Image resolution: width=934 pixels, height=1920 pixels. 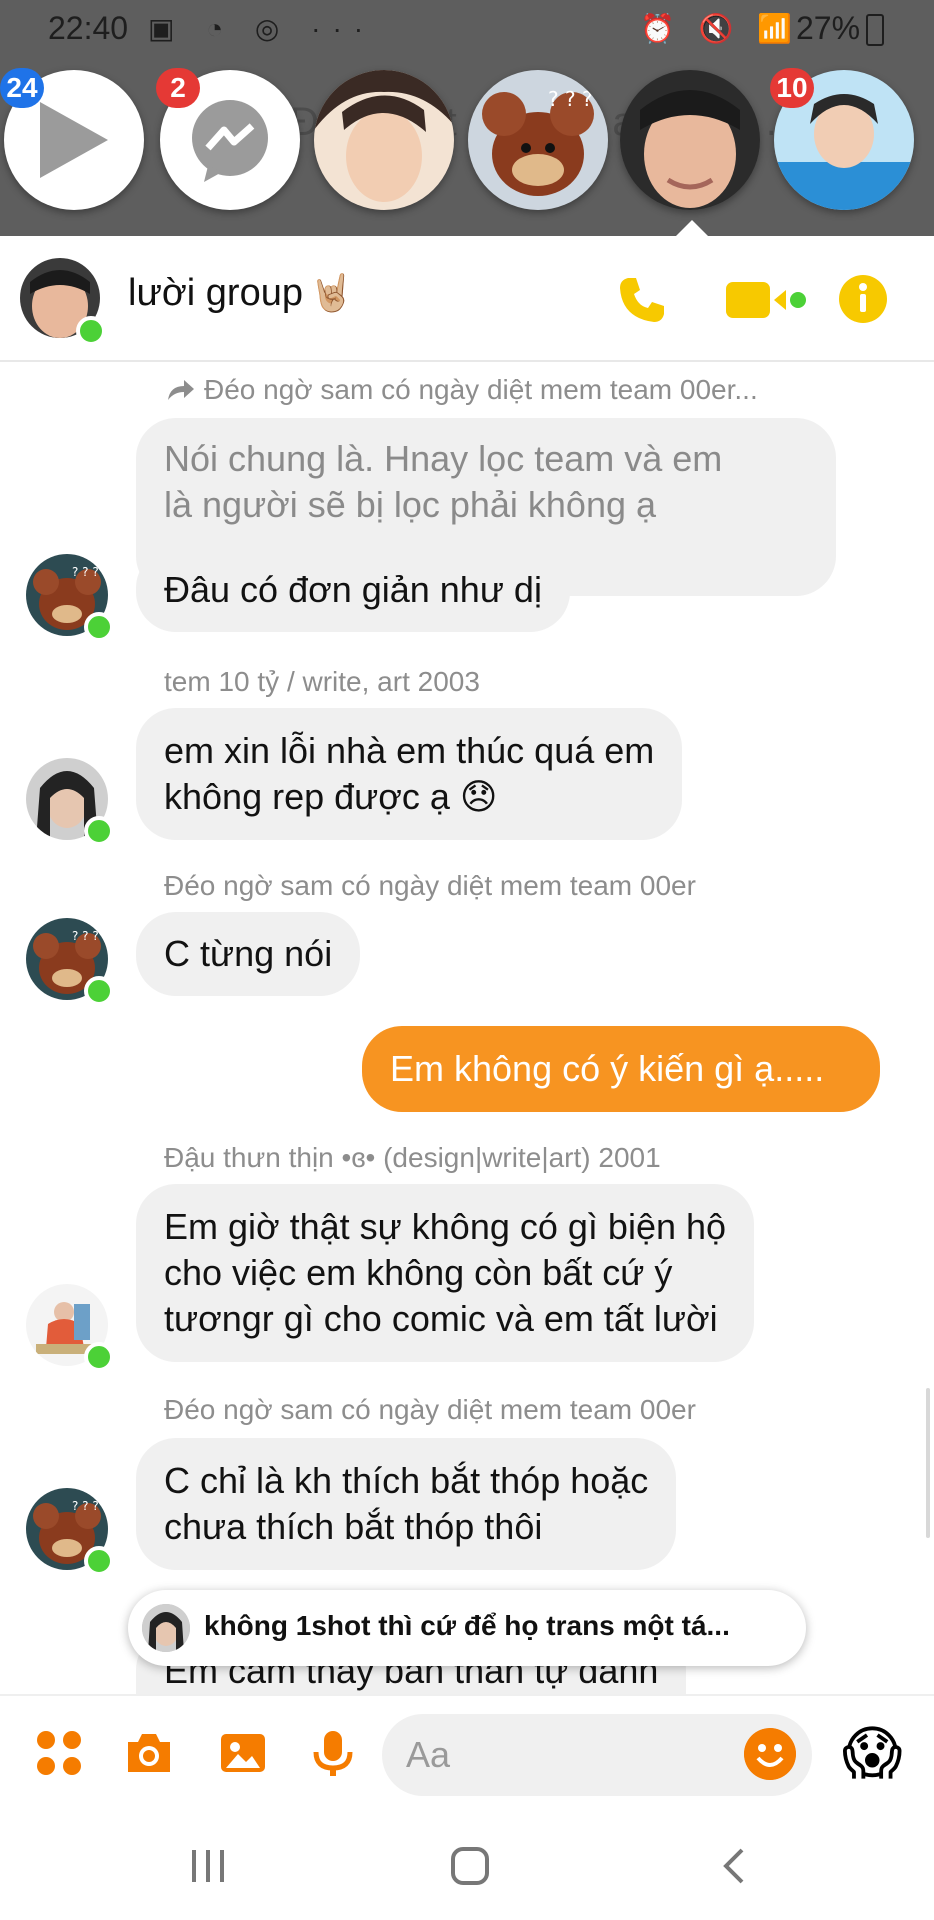 What do you see at coordinates (243, 1753) in the screenshot?
I see `gallery-icon` at bounding box center [243, 1753].